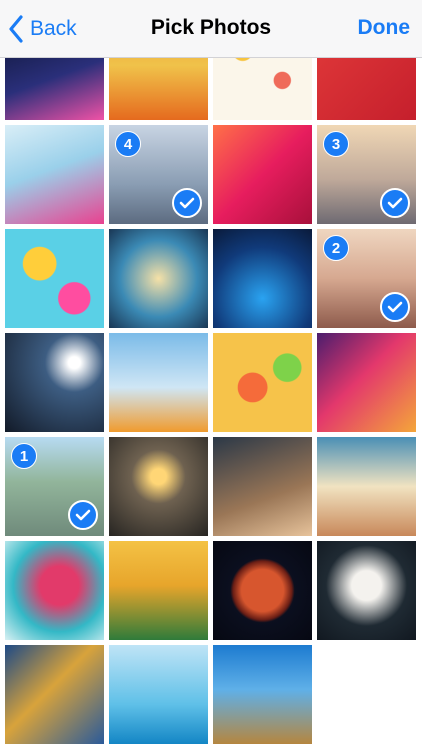 This screenshot has width=422, height=750. I want to click on photo-tile: 3, so click(366, 174).